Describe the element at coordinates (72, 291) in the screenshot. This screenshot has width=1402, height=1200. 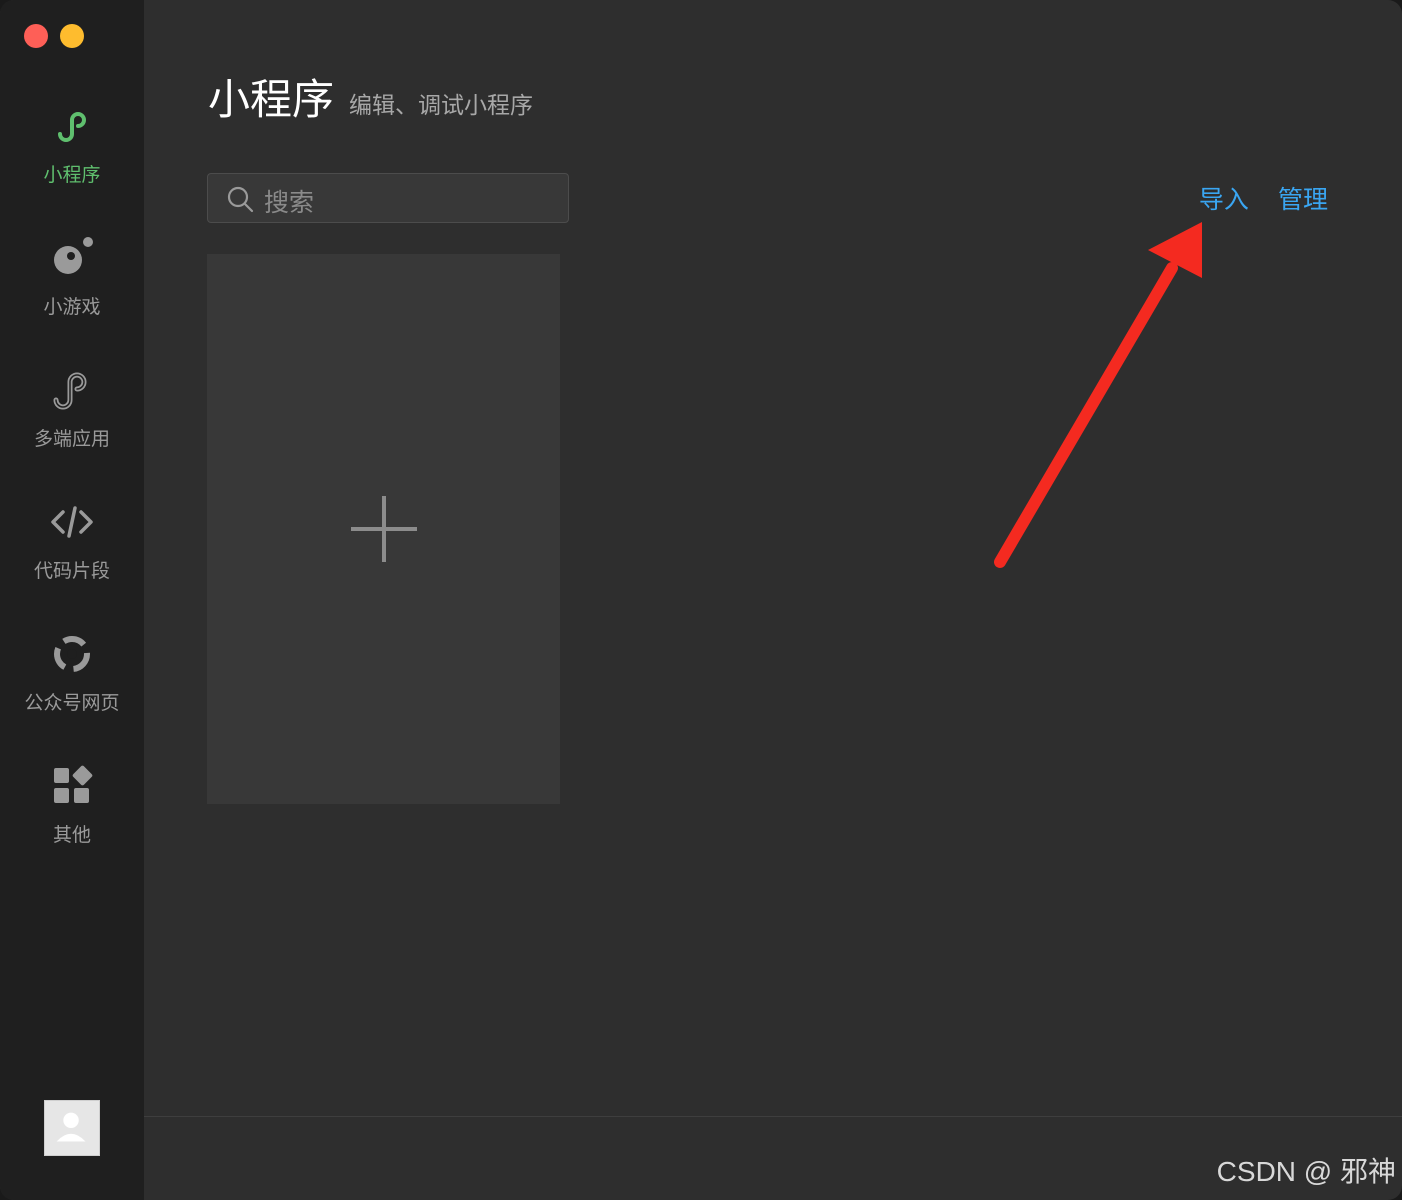
I see `sidebar-item-minigame: 小游戏` at that location.